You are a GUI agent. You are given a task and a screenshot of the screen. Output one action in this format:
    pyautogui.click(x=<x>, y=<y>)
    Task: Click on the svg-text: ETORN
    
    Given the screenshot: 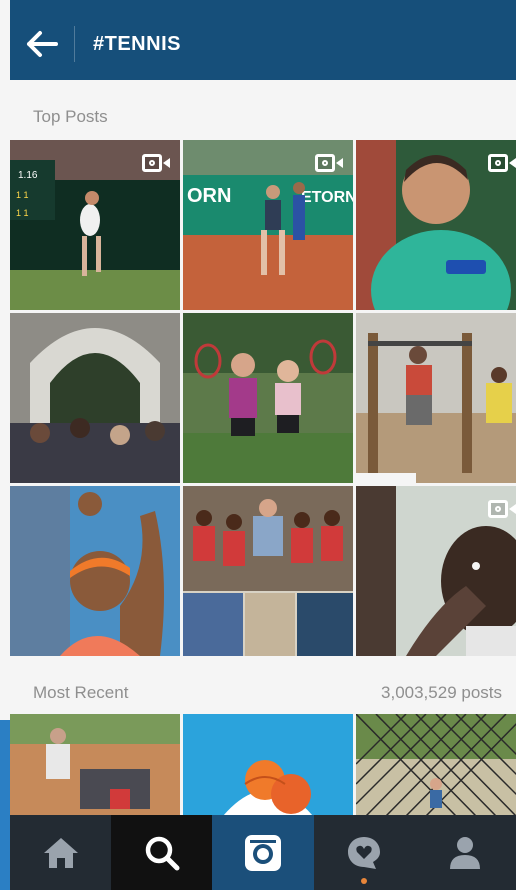 What is the action you would take?
    pyautogui.click(x=327, y=197)
    